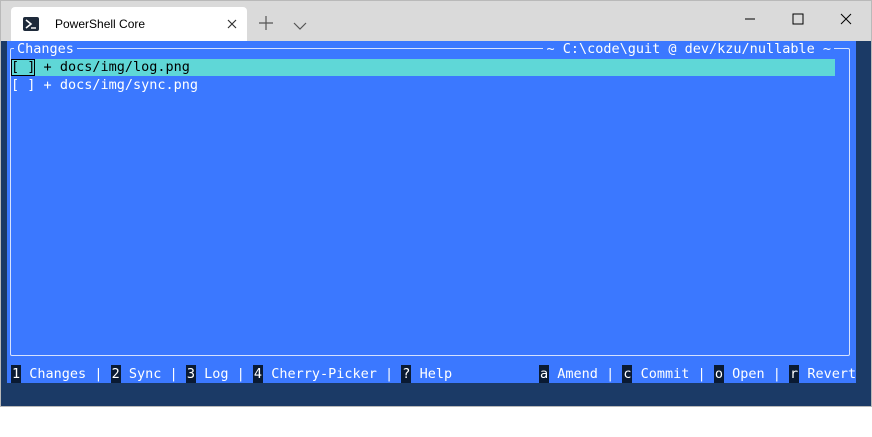  What do you see at coordinates (258, 374) in the screenshot?
I see `shortcut-key: 4` at bounding box center [258, 374].